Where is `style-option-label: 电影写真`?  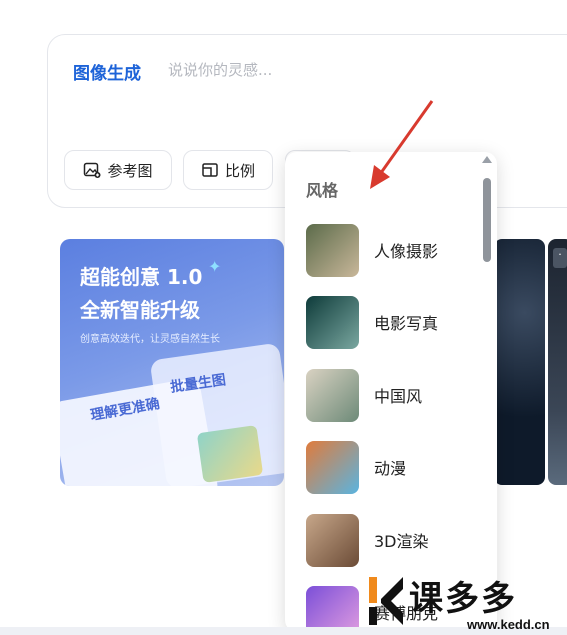 style-option-label: 电影写真 is located at coordinates (406, 323).